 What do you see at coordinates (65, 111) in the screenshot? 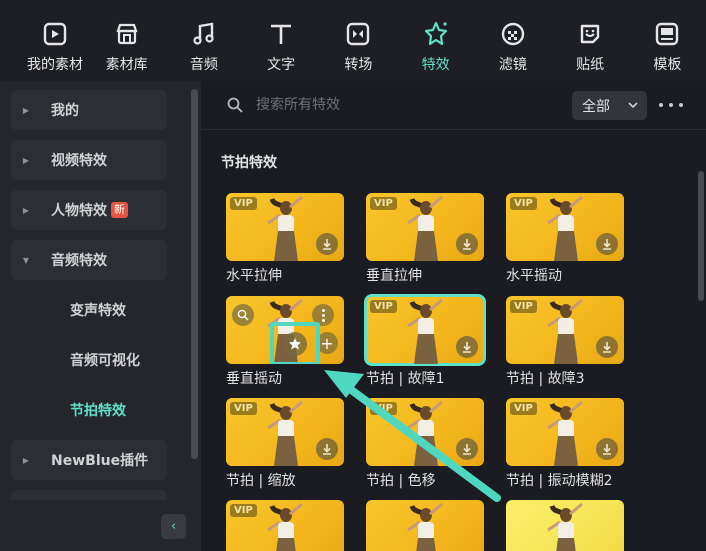
I see `sidebar-item-label: 我的` at bounding box center [65, 111].